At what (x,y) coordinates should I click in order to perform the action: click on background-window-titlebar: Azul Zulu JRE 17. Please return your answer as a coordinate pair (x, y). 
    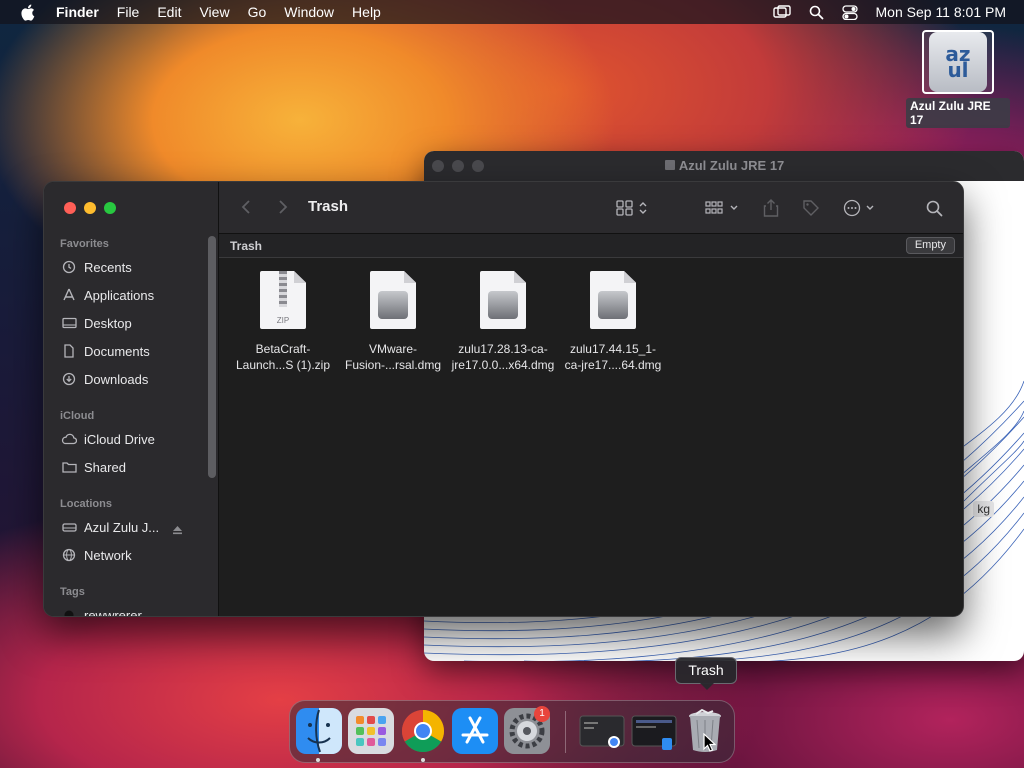
    Looking at the image, I should click on (724, 166).